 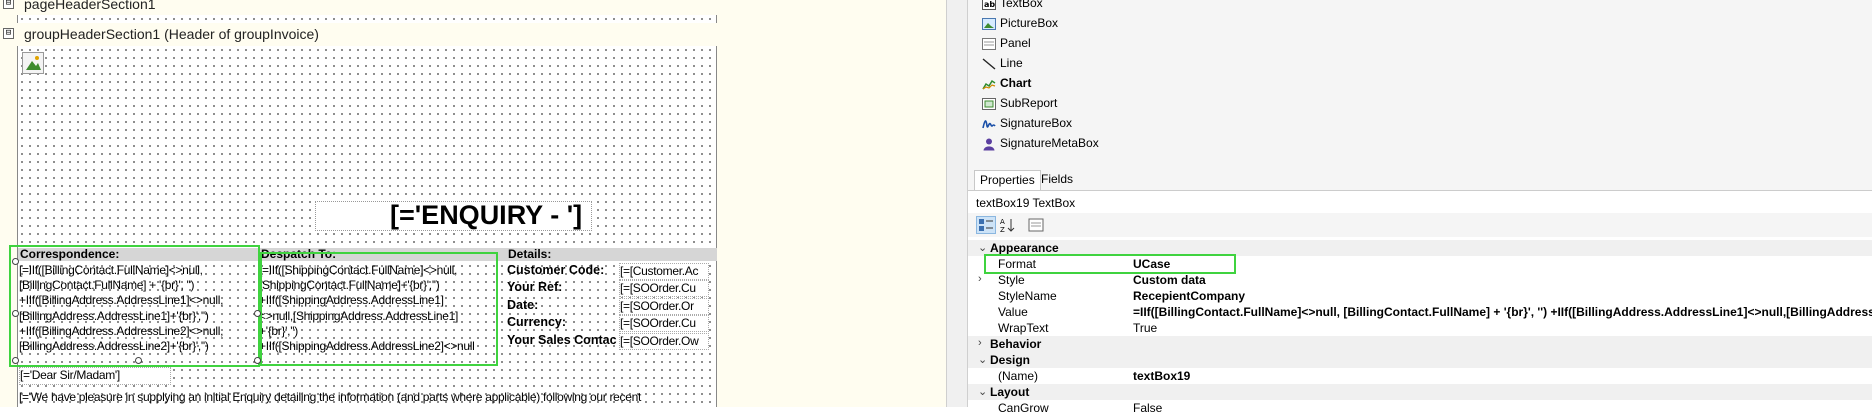 I want to click on textbox-icon: ab, so click(x=989, y=5).